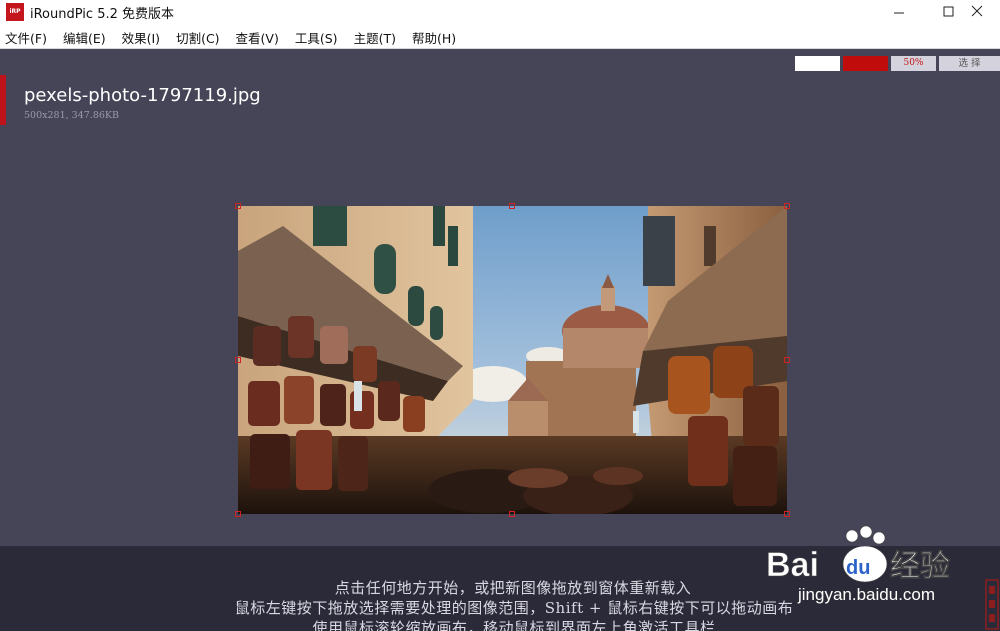  I want to click on watermark-du: du, so click(858, 568).